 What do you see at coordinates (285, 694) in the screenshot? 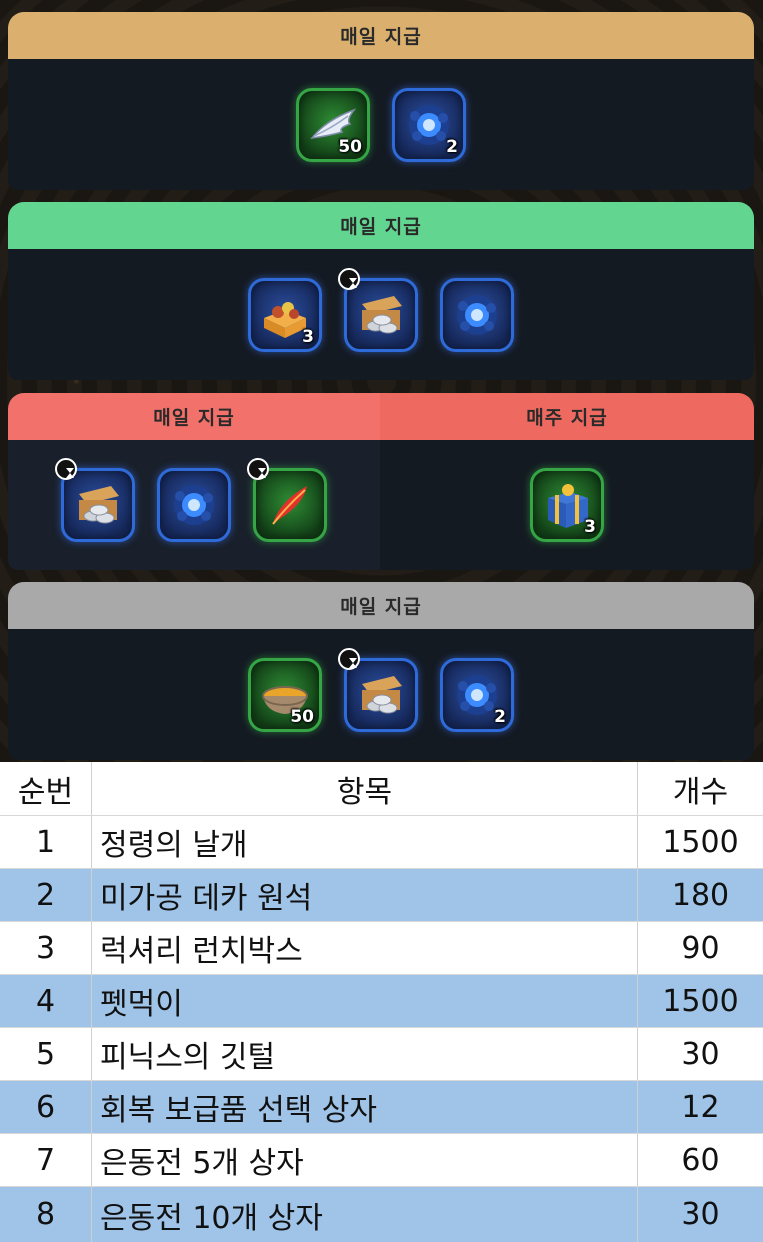
I see `reward-item-pet-food: 50` at bounding box center [285, 694].